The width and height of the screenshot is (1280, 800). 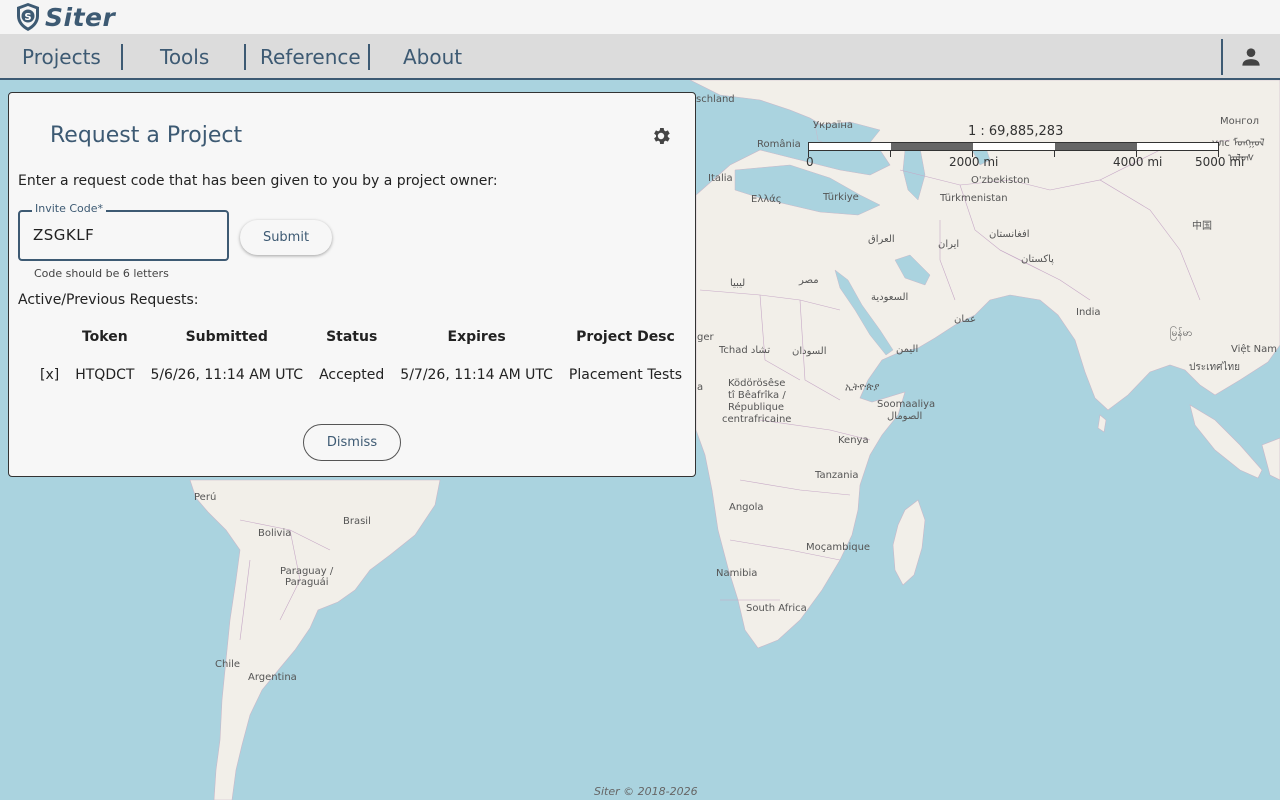 What do you see at coordinates (776, 608) in the screenshot?
I see `map-label: South Africa` at bounding box center [776, 608].